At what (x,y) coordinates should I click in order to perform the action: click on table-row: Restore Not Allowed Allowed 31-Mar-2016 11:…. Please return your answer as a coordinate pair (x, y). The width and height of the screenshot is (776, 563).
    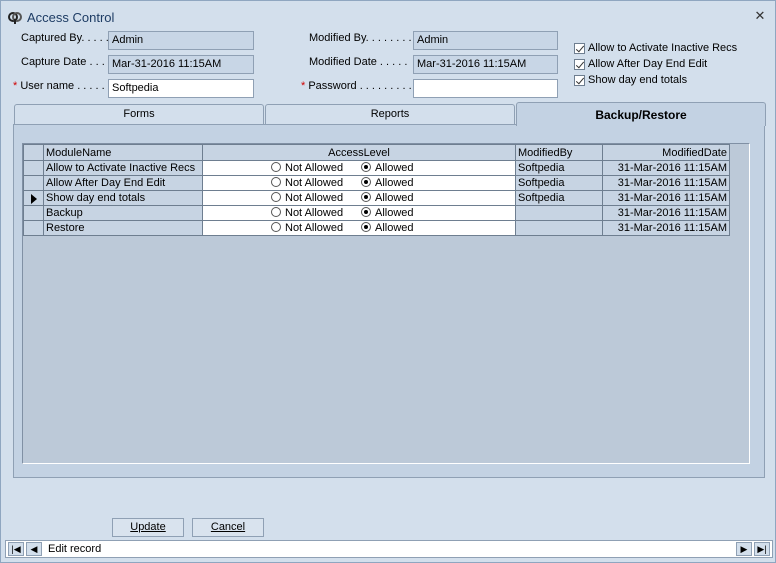
    Looking at the image, I should click on (376, 228).